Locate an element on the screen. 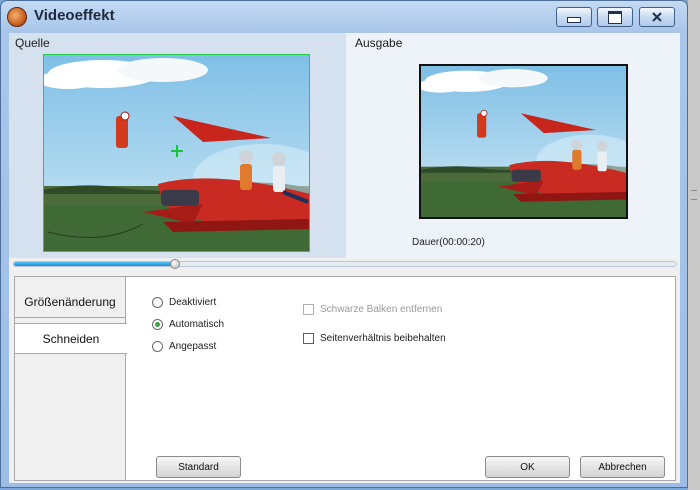  duration-label: Dauer(00:00:20) is located at coordinates (448, 242).